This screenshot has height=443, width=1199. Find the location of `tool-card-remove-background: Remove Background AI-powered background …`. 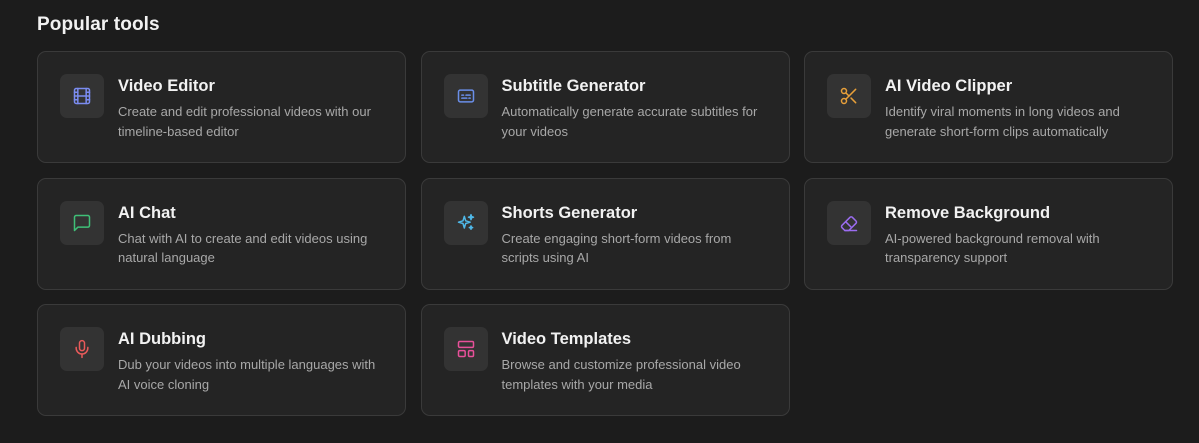

tool-card-remove-background: Remove Background AI-powered background … is located at coordinates (988, 233).